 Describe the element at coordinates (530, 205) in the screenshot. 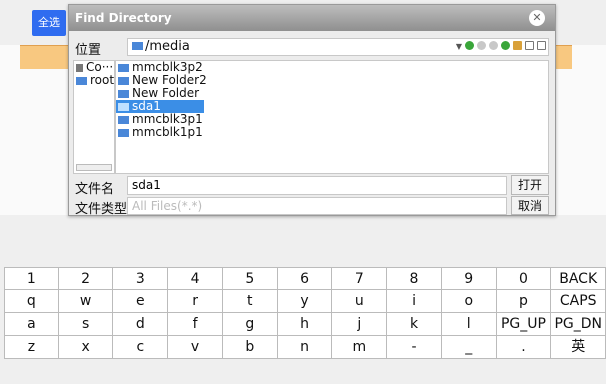

I see `cancel-button: 取消` at that location.